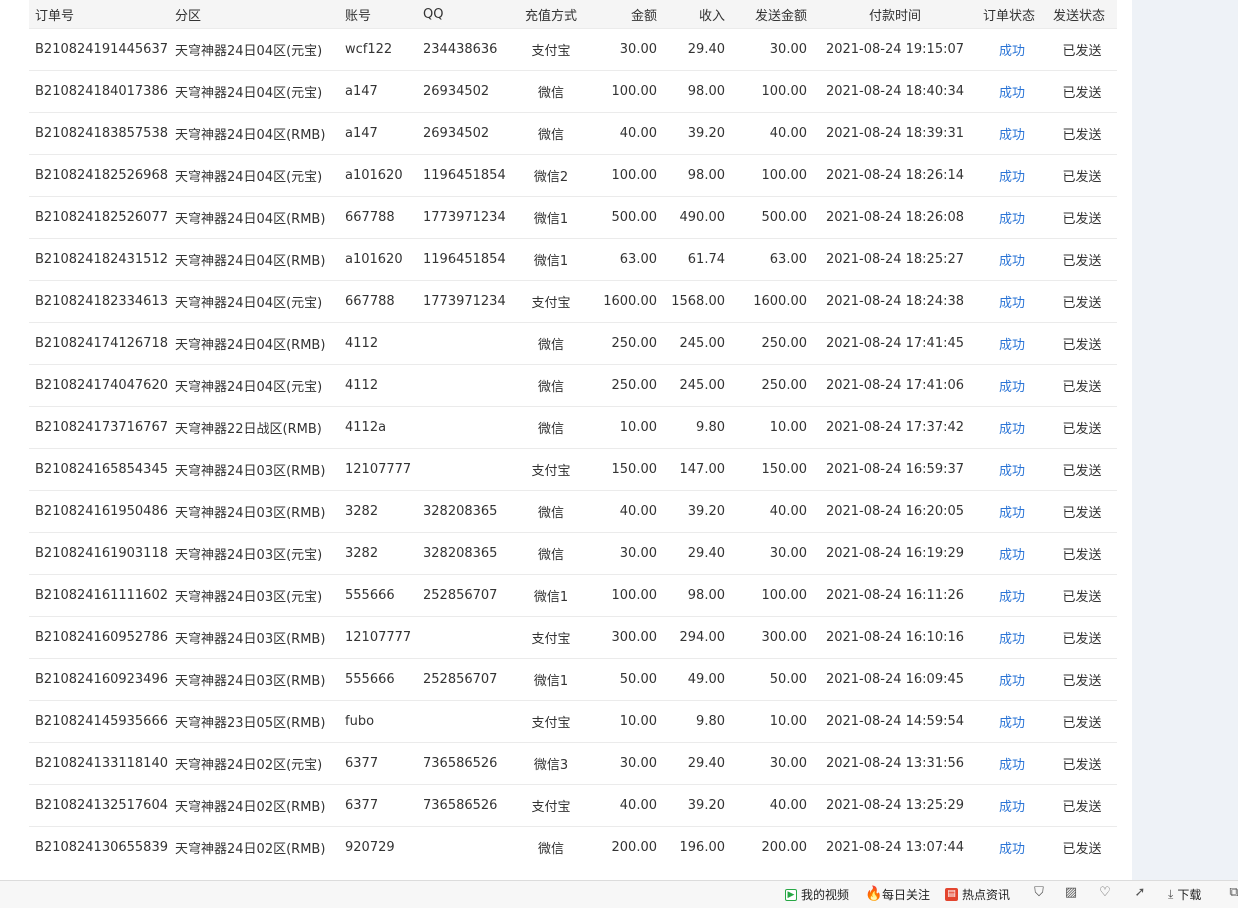 This screenshot has height=908, width=1238. Describe the element at coordinates (895, 133) in the screenshot. I see `cell-pay-time: 2021-08-24 18:39:31` at that location.